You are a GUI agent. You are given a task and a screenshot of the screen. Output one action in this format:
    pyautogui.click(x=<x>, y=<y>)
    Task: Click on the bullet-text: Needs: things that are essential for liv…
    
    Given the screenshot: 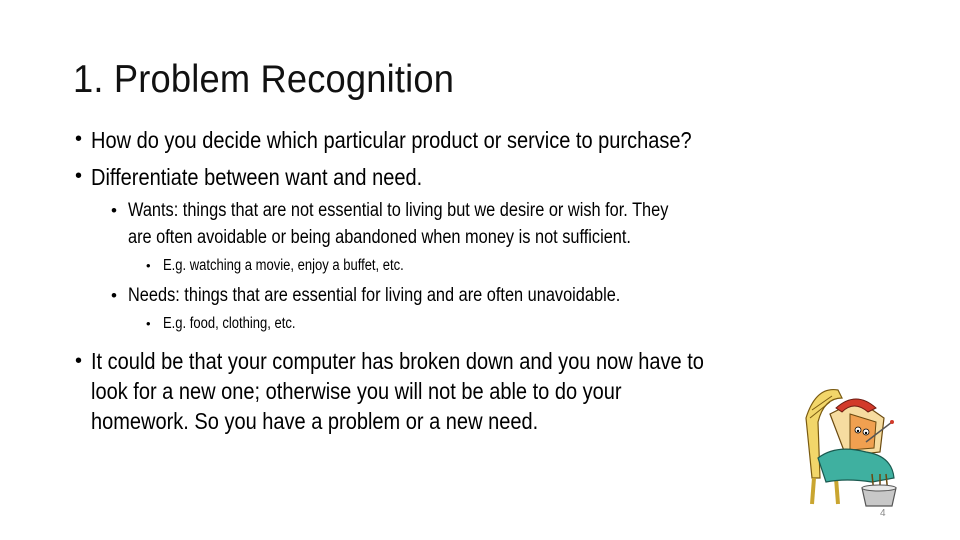 What is the action you would take?
    pyautogui.click(x=374, y=295)
    